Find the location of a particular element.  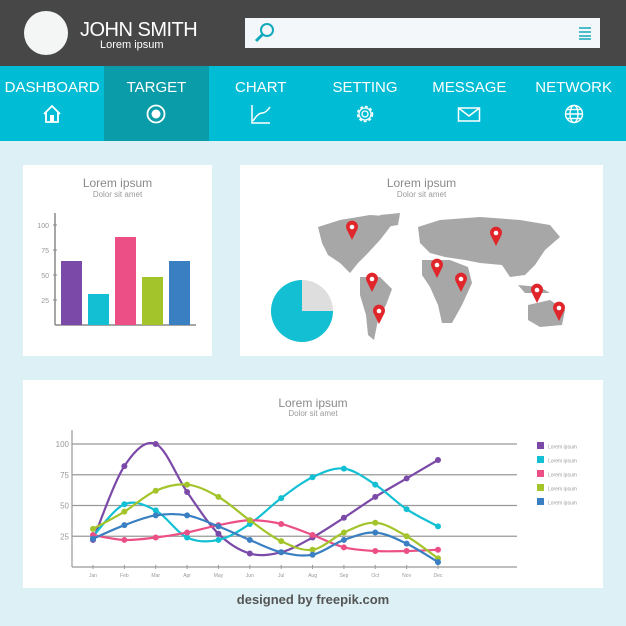

tab-dashboard: DASHBOARD is located at coordinates (52, 103).